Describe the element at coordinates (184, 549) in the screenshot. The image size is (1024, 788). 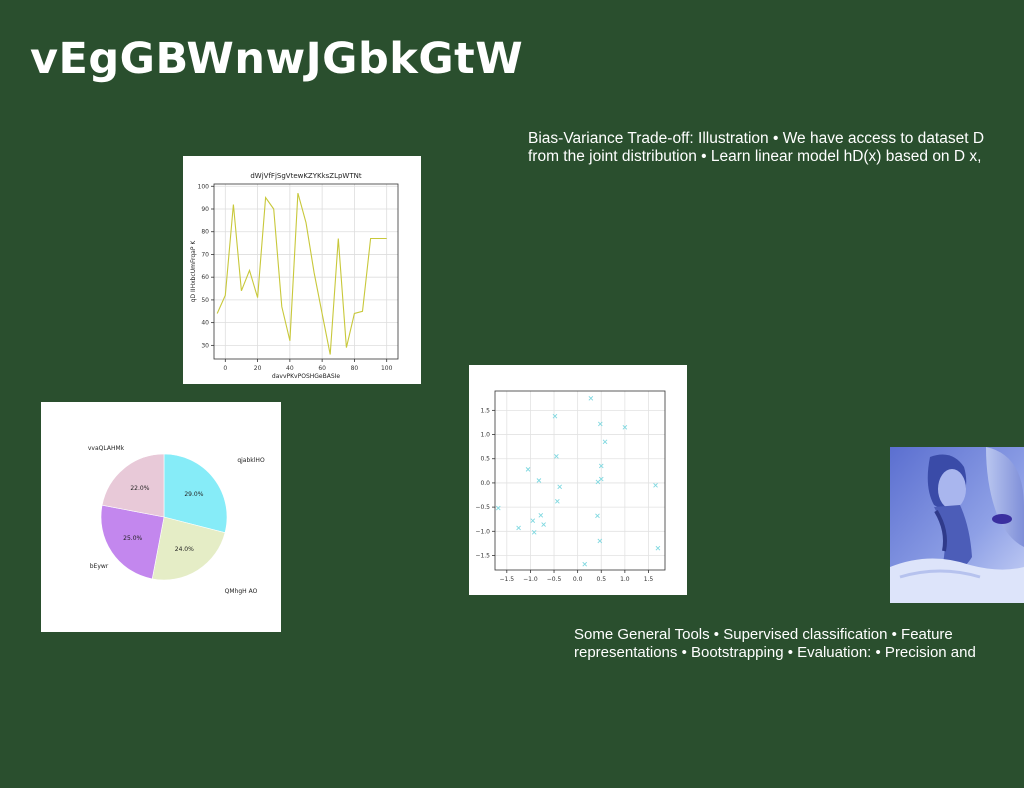
I see `pie-percent-label: 24.0%` at that location.